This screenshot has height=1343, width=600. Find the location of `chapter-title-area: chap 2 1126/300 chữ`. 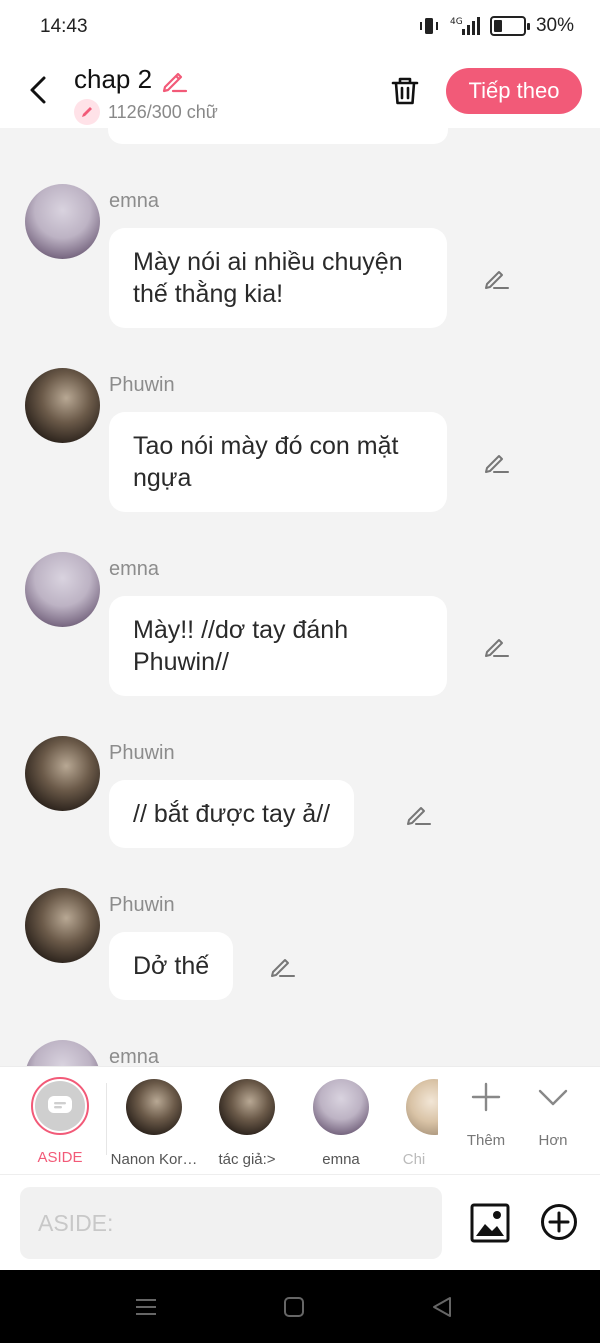

chapter-title-area: chap 2 1126/300 chữ is located at coordinates (146, 94).